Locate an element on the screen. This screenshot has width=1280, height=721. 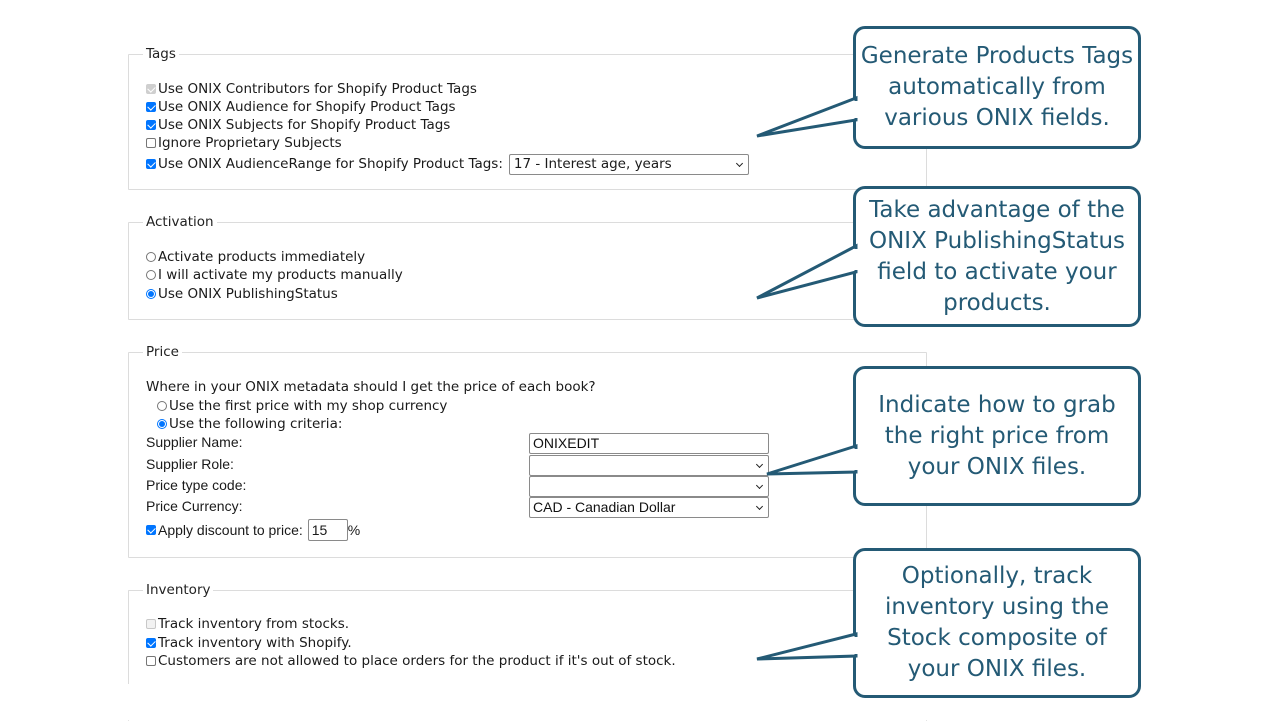
price-option-criteria: Use the following criteria: is located at coordinates (249, 424).